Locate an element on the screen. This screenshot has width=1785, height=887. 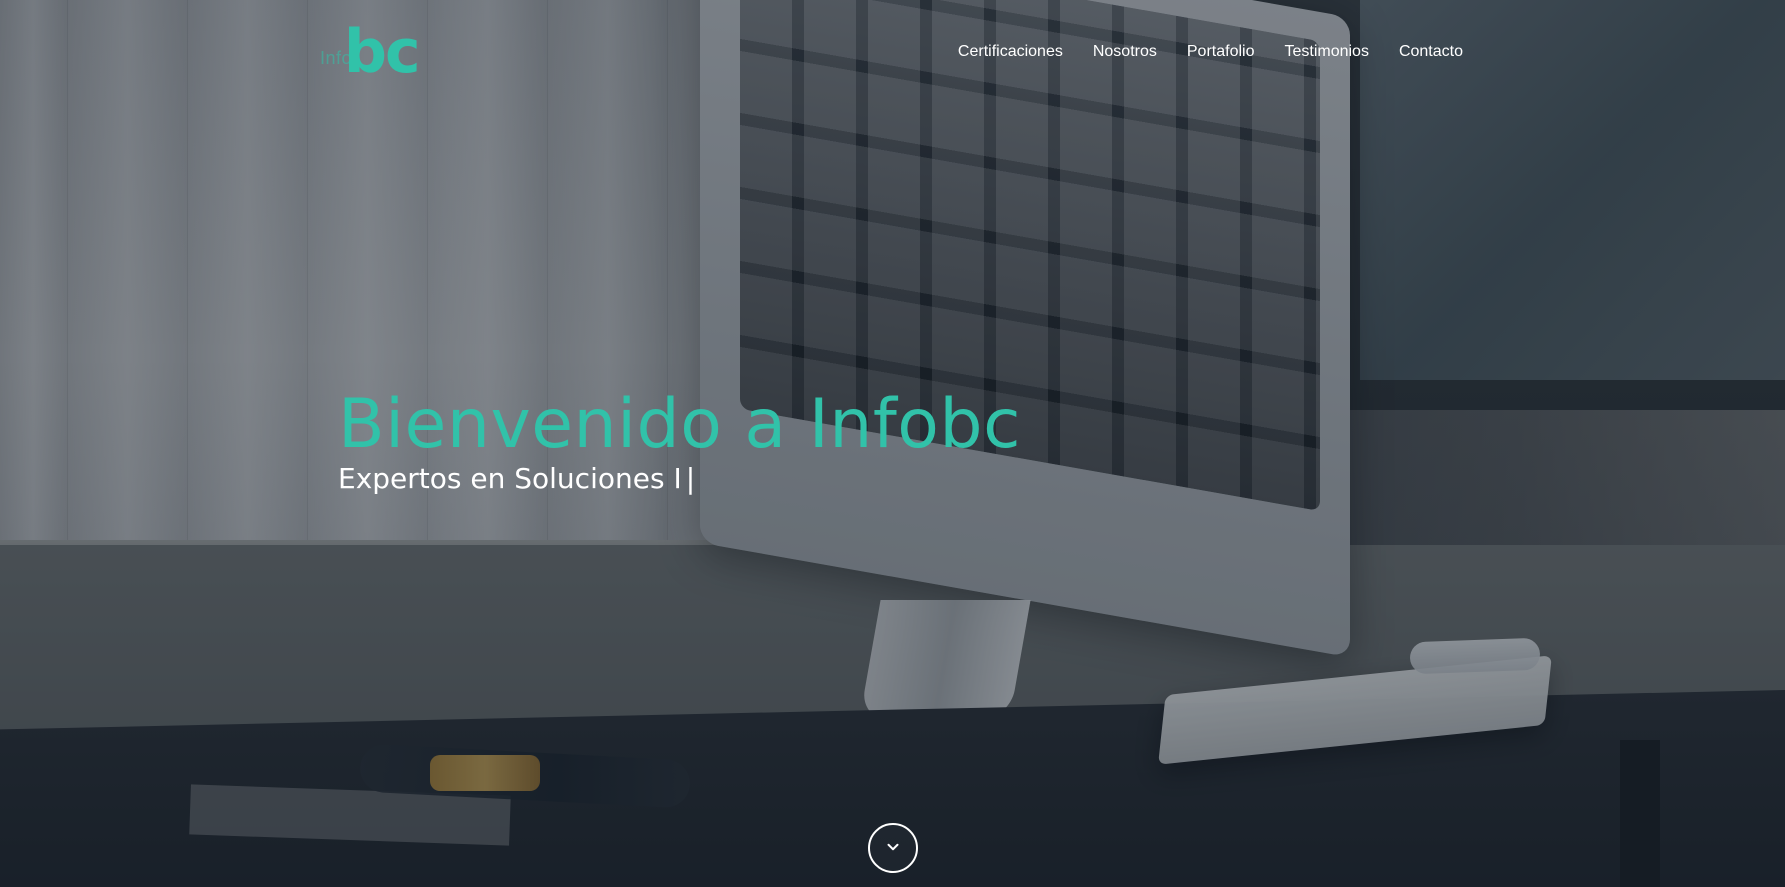
logo-main: bc is located at coordinates (382, 52).